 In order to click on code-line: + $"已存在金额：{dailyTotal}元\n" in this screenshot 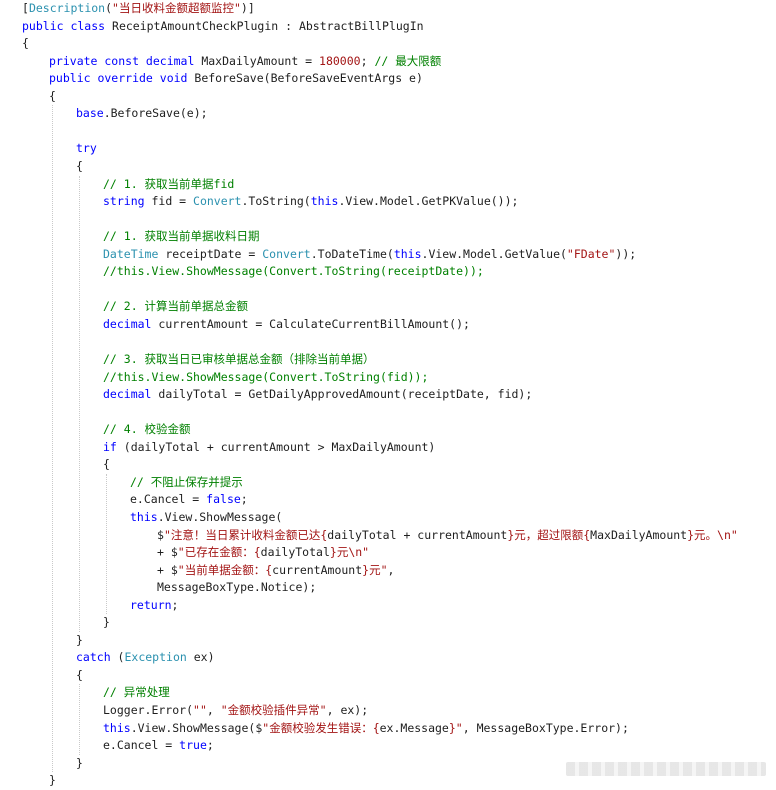, I will do `click(263, 553)`.